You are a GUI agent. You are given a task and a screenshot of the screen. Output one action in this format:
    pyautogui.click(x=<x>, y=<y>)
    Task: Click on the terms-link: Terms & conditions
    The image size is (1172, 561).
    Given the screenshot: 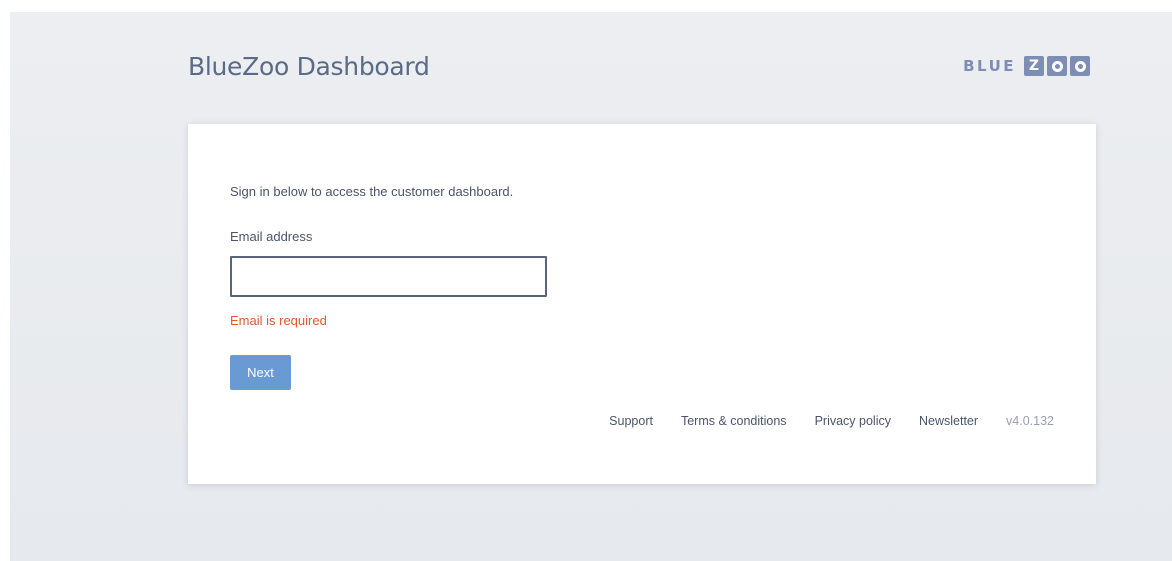 What is the action you would take?
    pyautogui.click(x=734, y=421)
    